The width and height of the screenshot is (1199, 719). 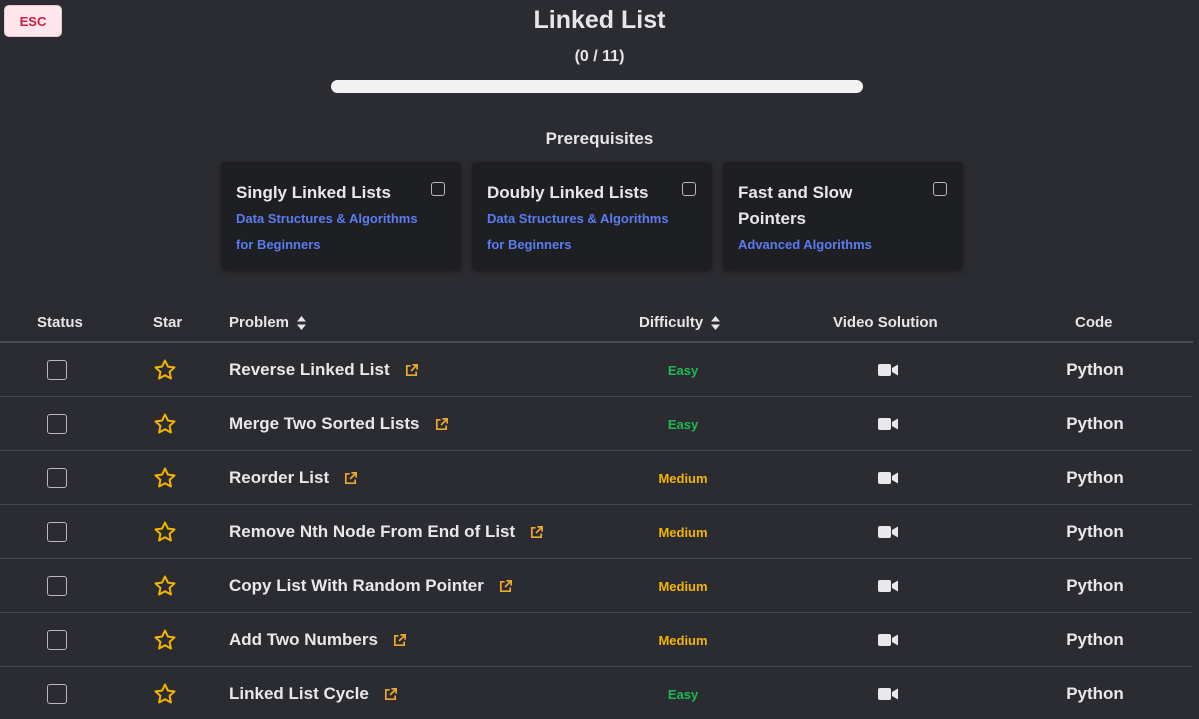 What do you see at coordinates (309, 370) in the screenshot?
I see `problem-name: Reverse Linked List` at bounding box center [309, 370].